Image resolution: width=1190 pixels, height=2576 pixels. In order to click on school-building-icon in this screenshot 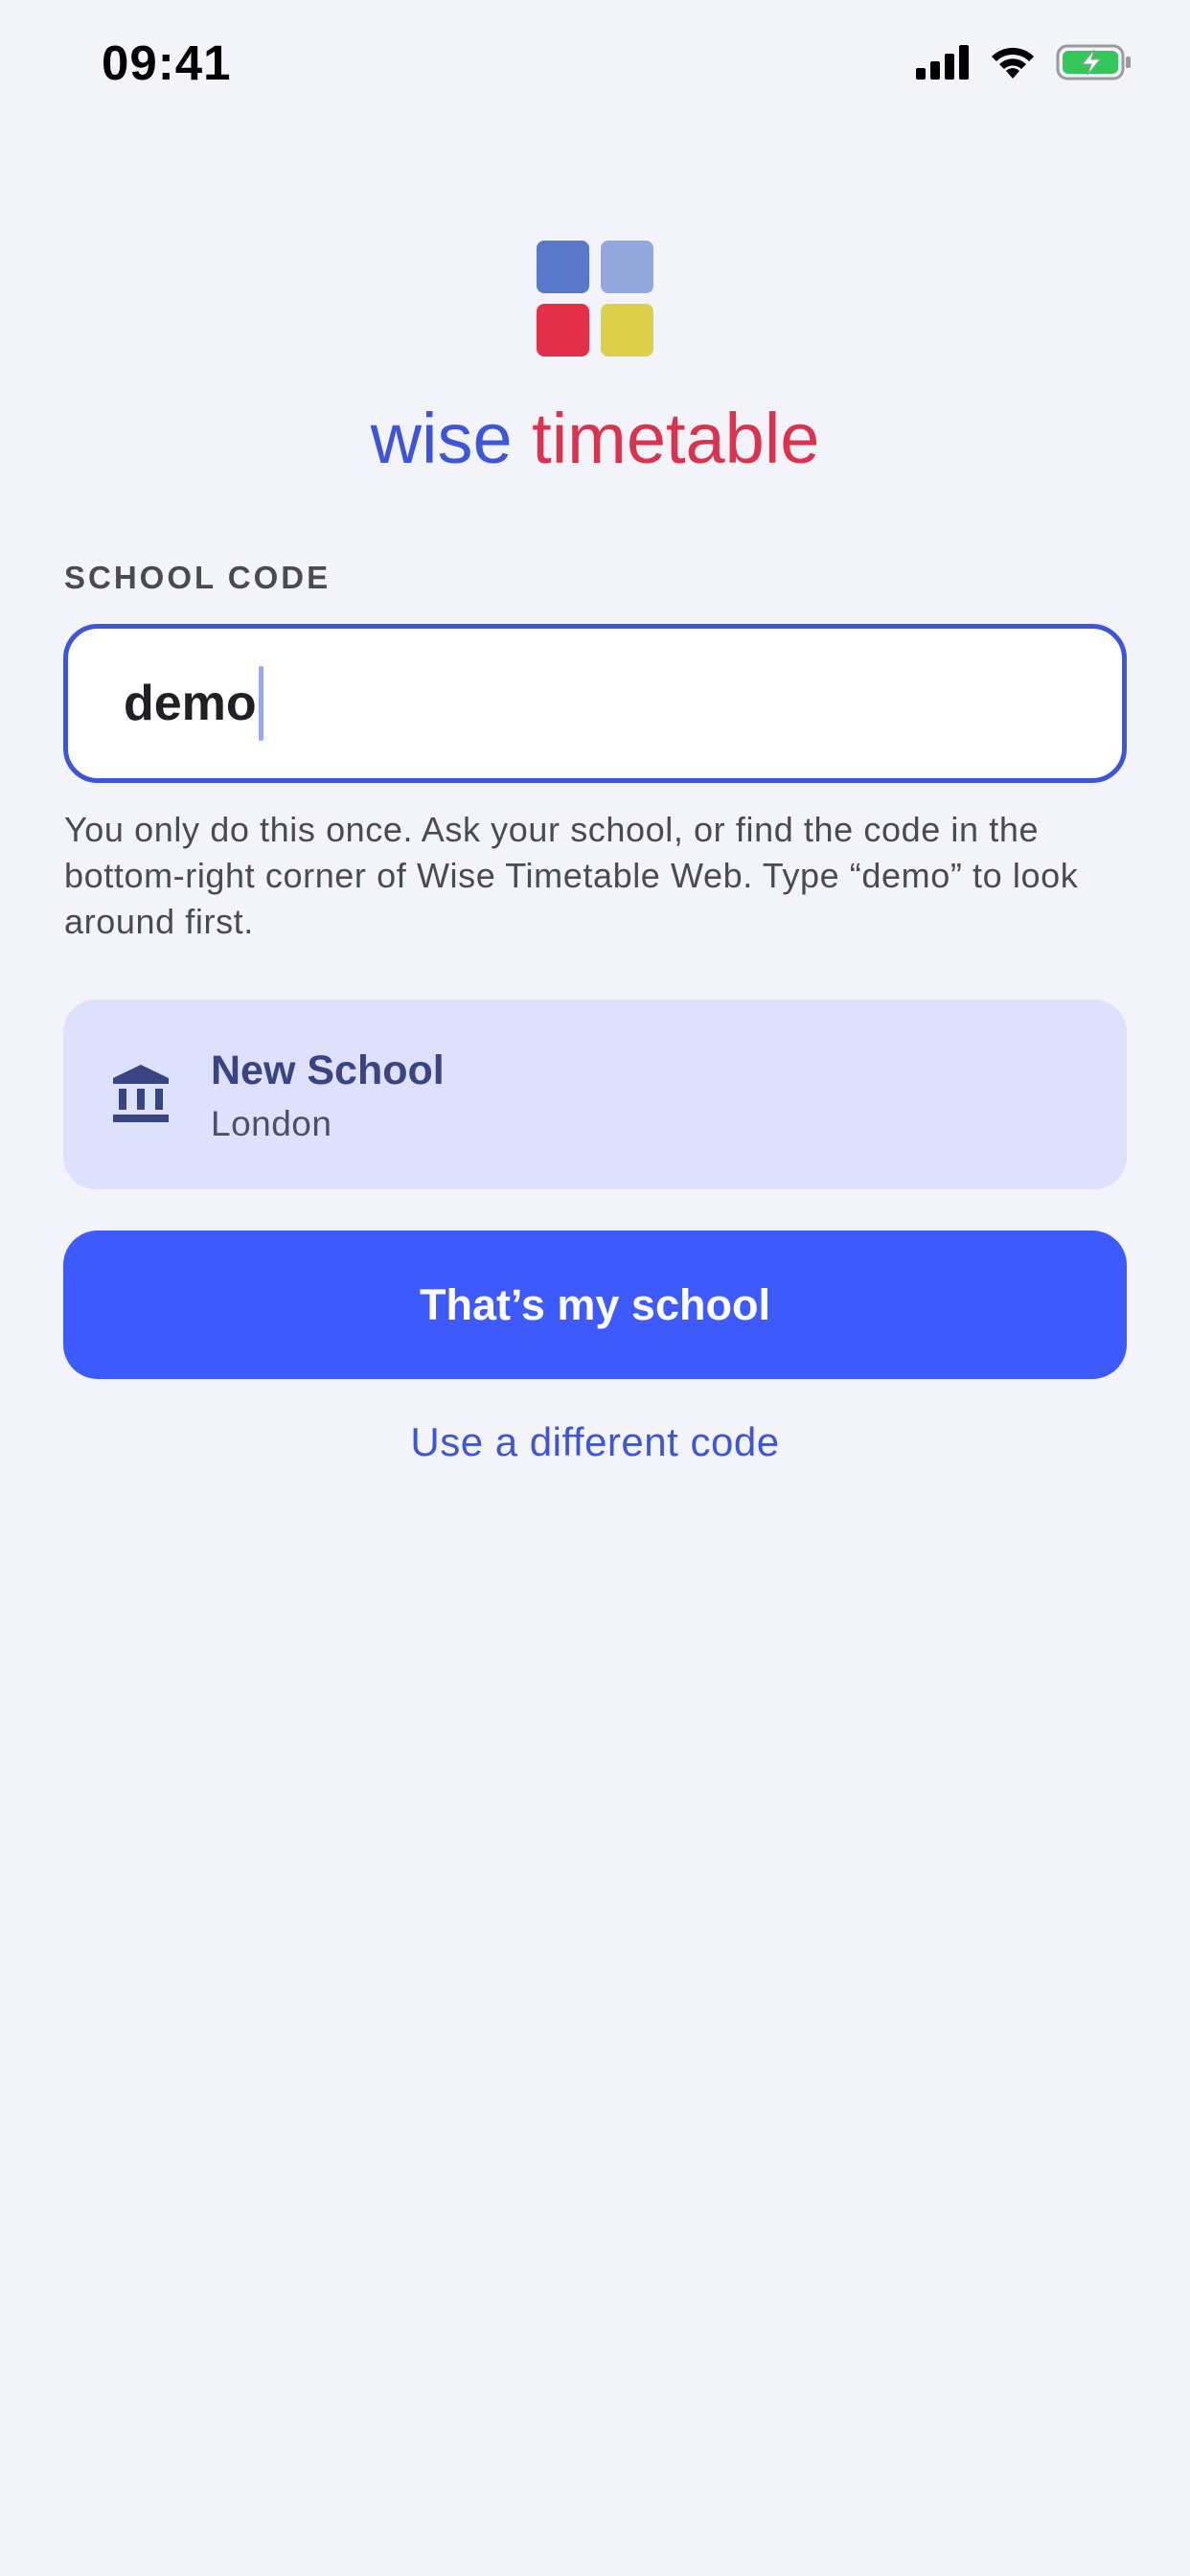, I will do `click(140, 1094)`.